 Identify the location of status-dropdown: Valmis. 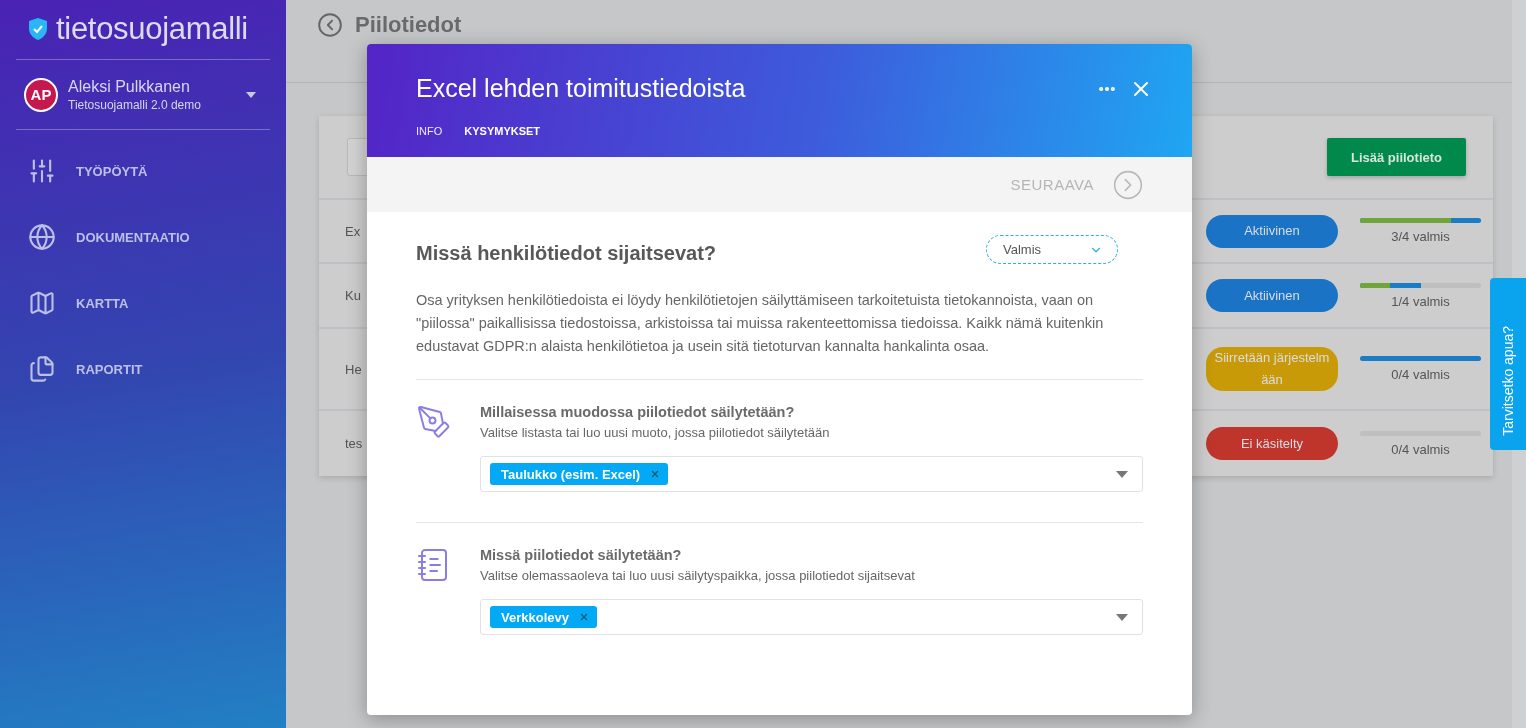
(1052, 249).